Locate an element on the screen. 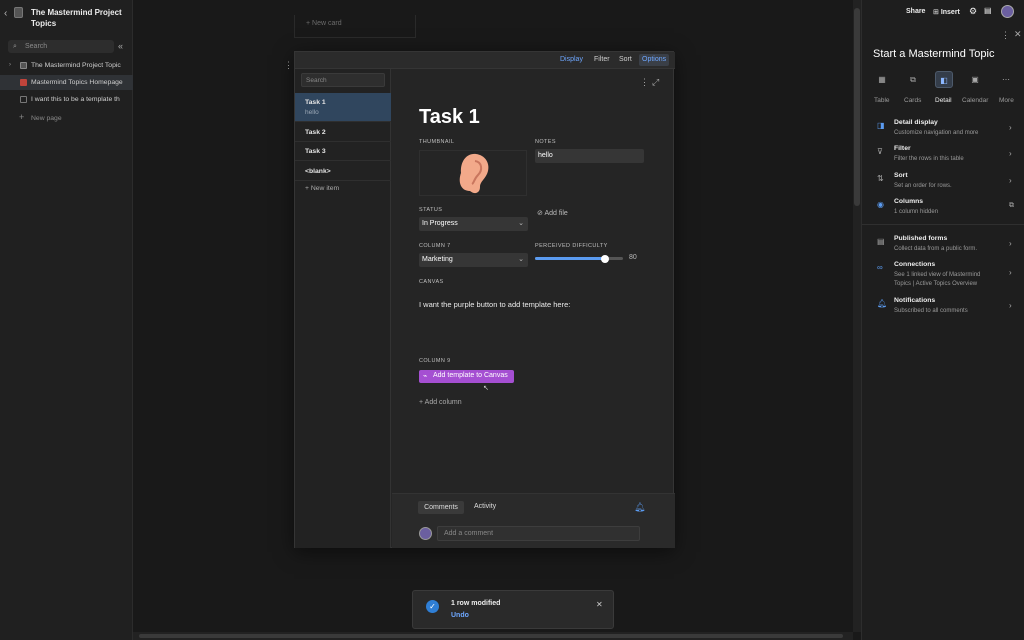 The image size is (1024, 640). view-label-detail: Detail is located at coordinates (943, 100).